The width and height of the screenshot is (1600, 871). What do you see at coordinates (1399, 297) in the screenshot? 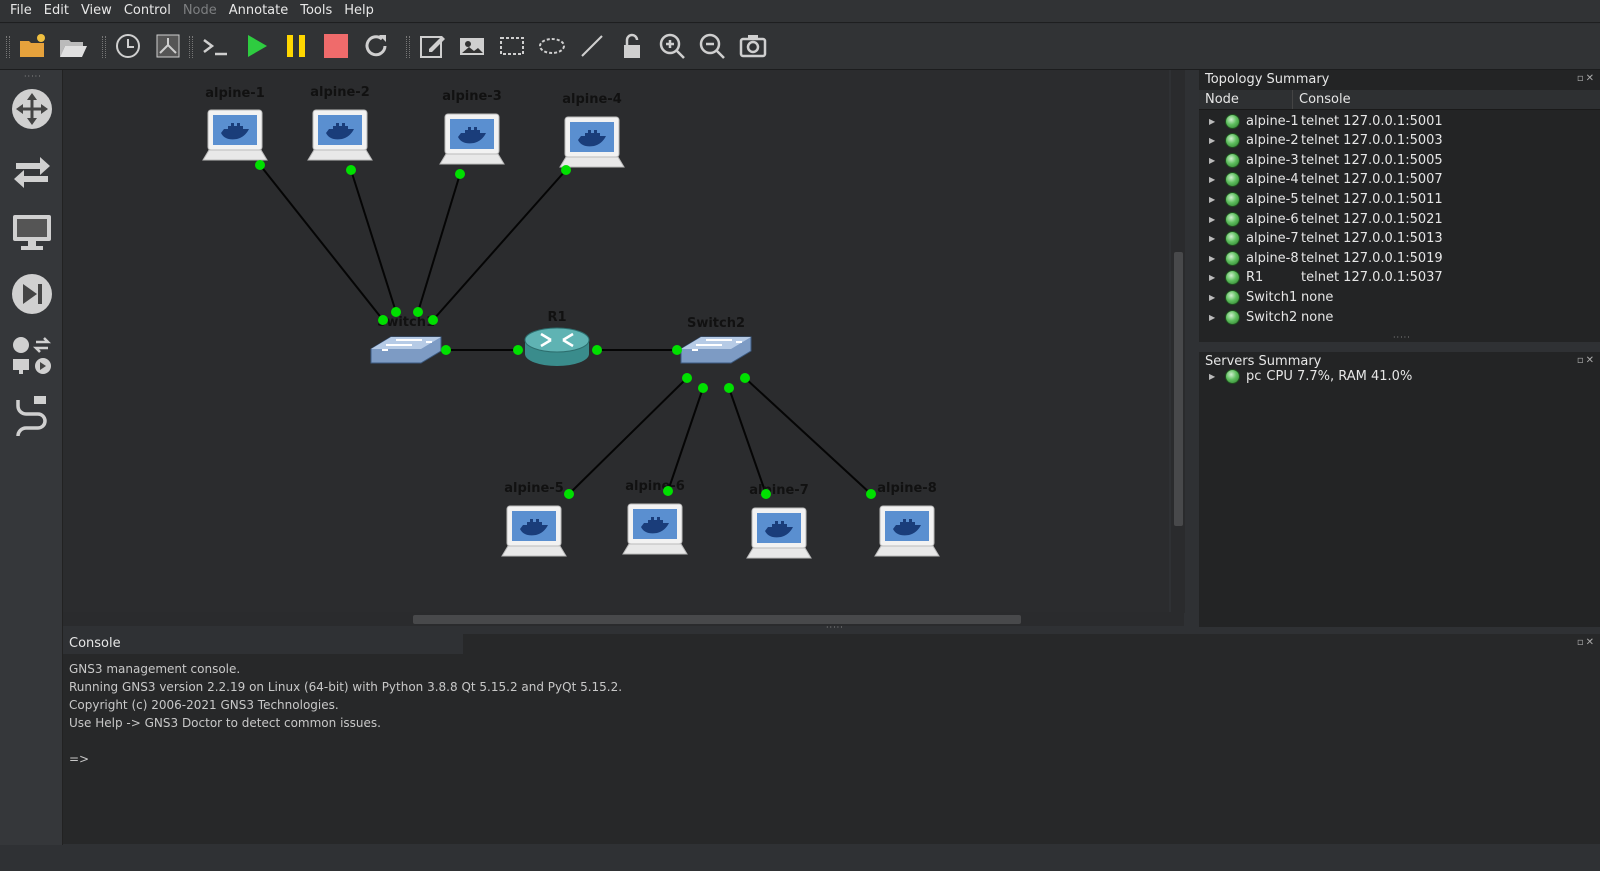
I see `topology-row: ▶ Switch1 none` at bounding box center [1399, 297].